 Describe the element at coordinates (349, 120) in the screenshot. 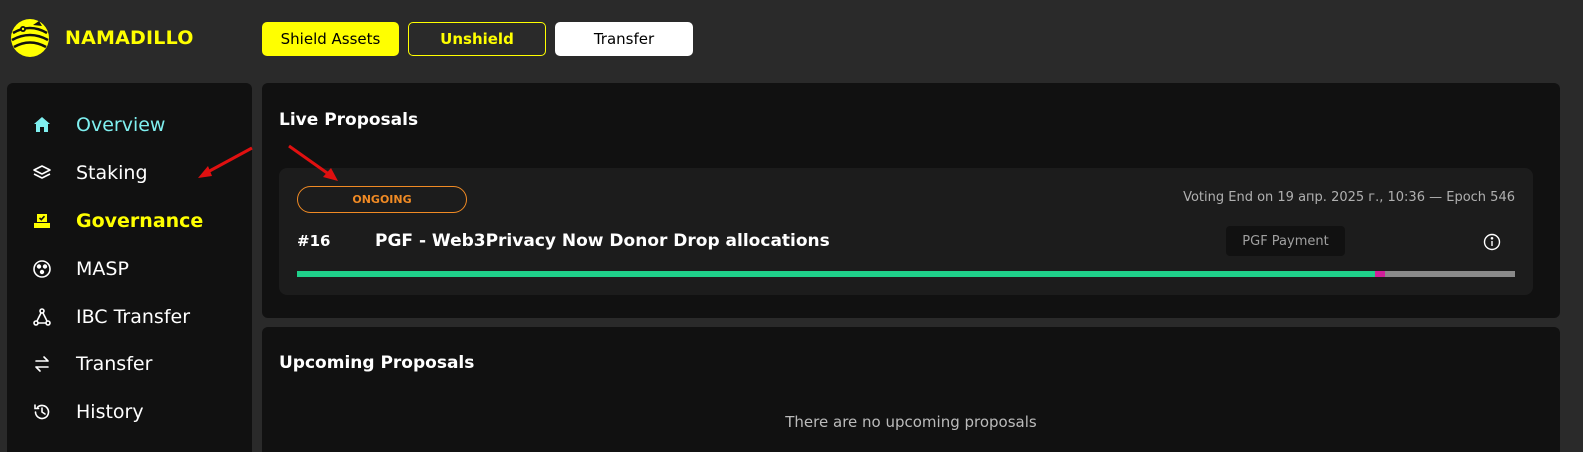

I see `live-proposals-title: Live Proposals` at that location.